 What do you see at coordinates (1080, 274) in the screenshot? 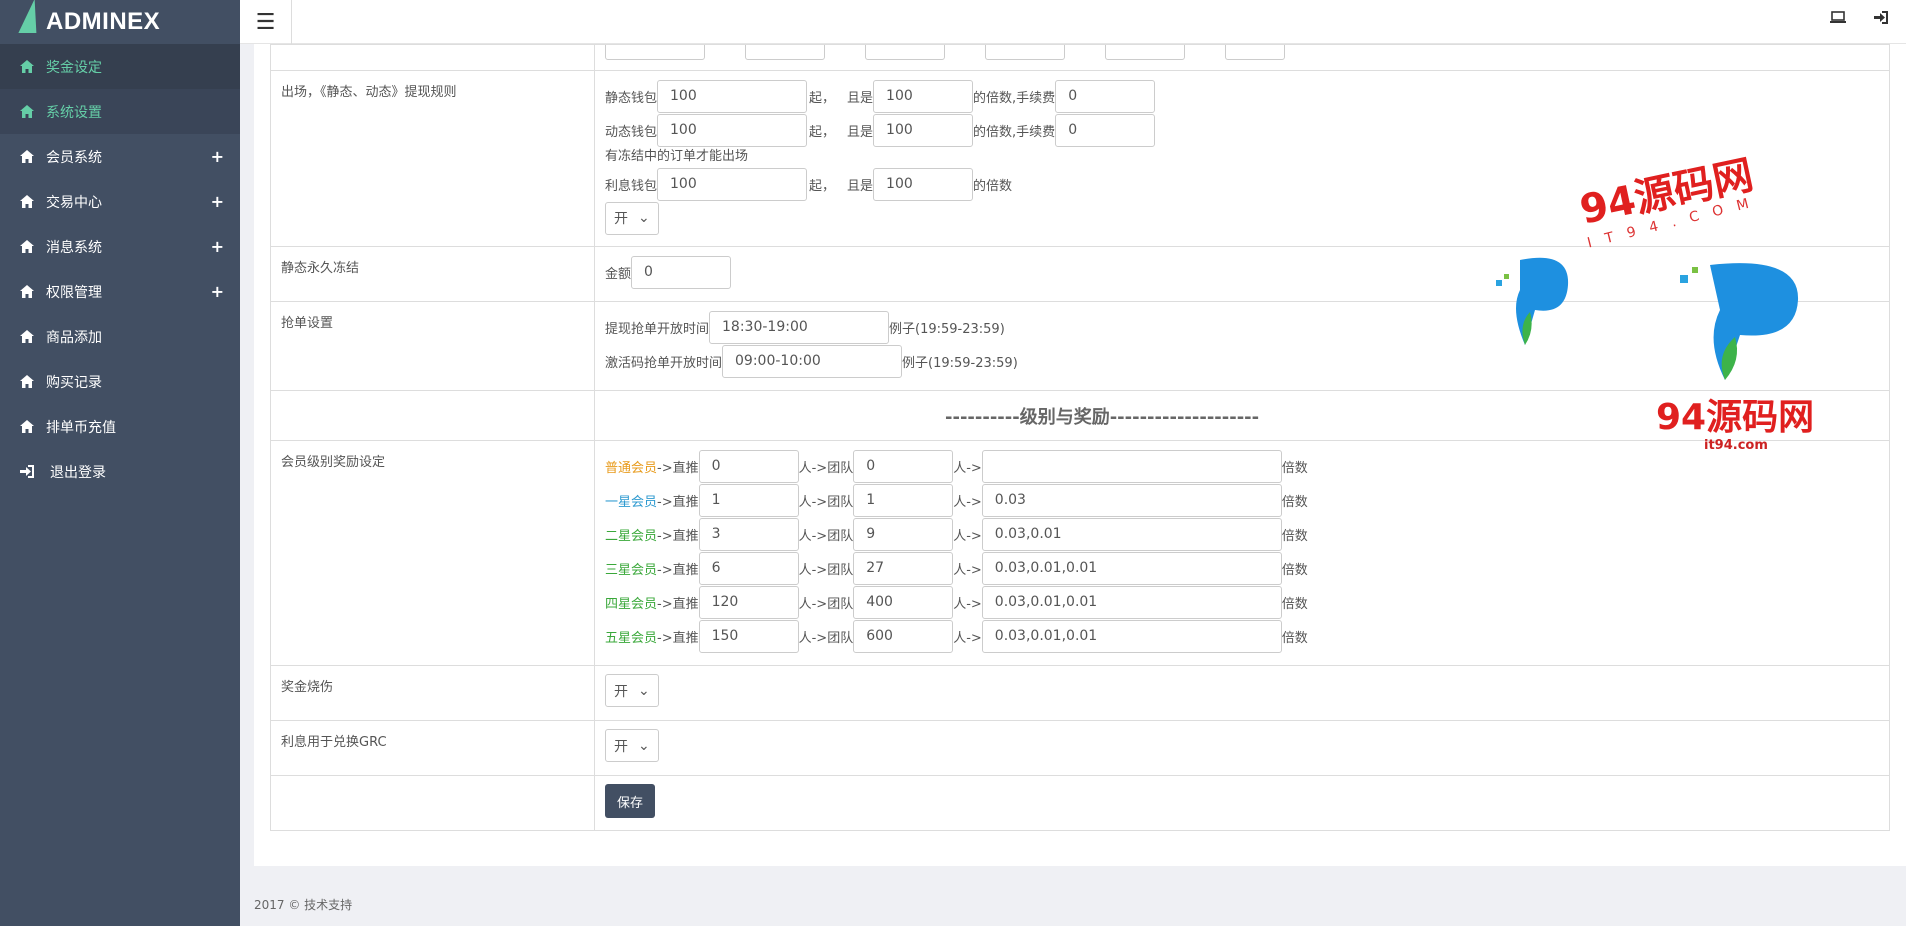
I see `form-row-freeze: 静态永久冻结 金额 0` at bounding box center [1080, 274].